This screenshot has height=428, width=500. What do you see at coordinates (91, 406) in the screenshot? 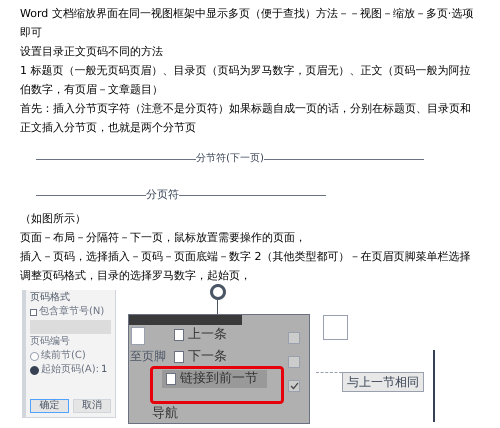
I see `dialog-button: 取消` at bounding box center [91, 406].